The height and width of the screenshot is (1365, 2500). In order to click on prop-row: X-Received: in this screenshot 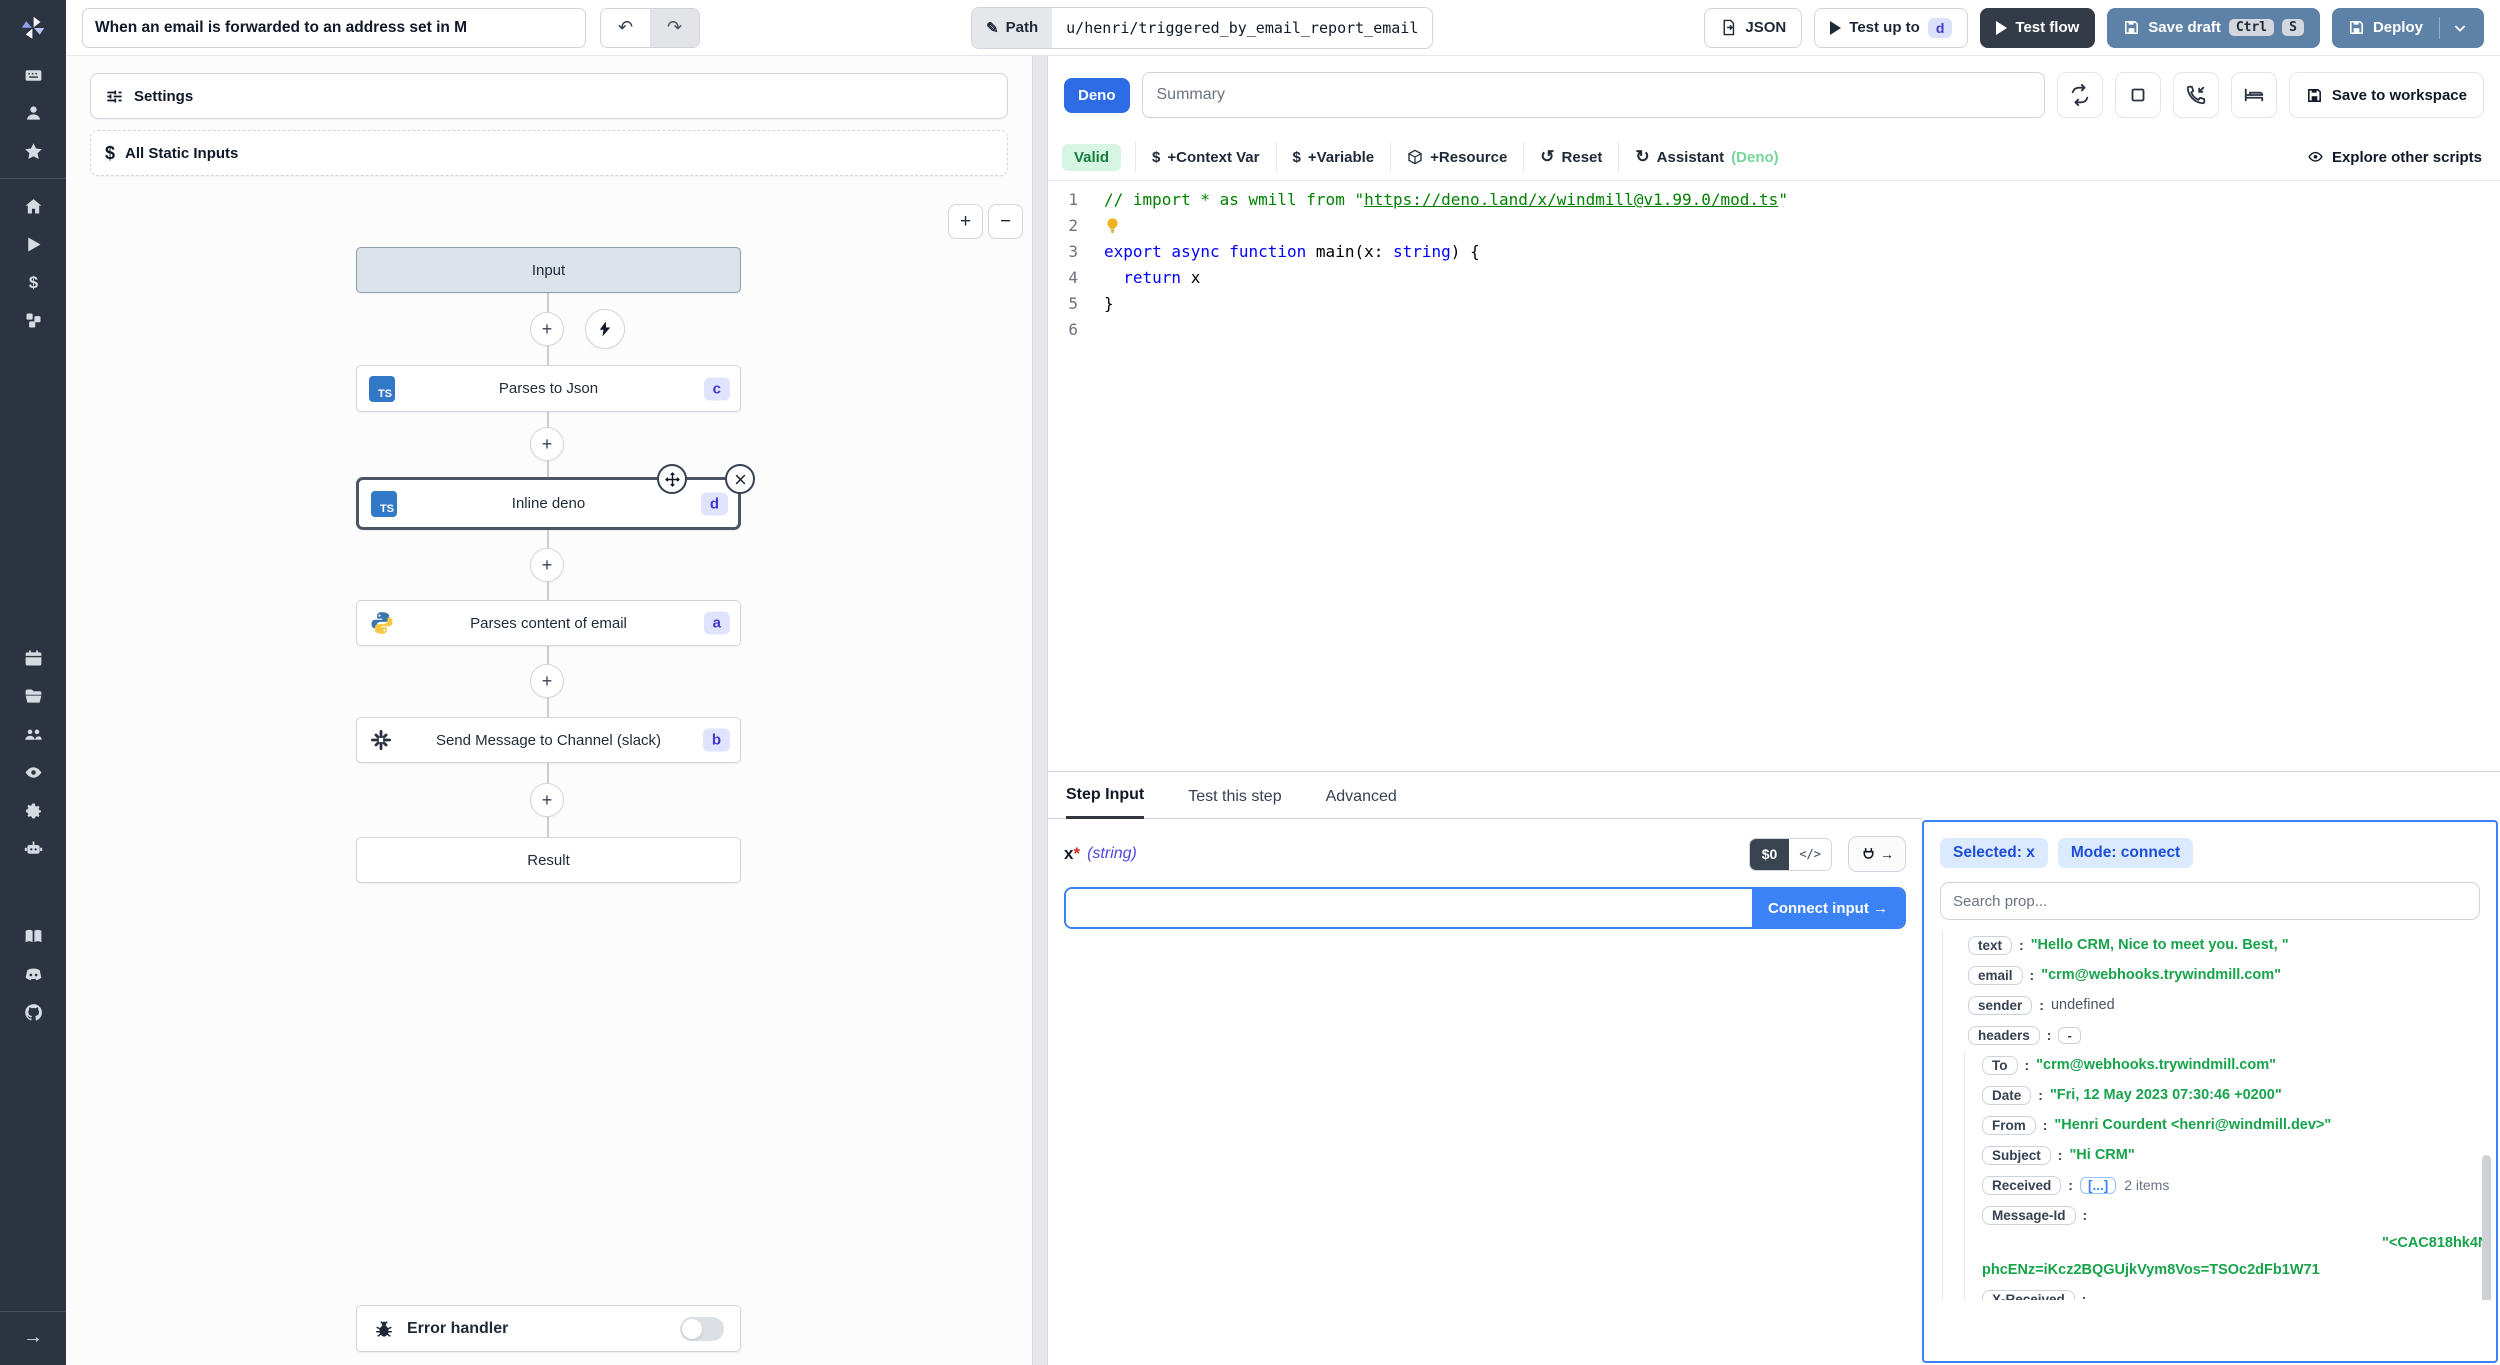, I will do `click(2210, 1292)`.